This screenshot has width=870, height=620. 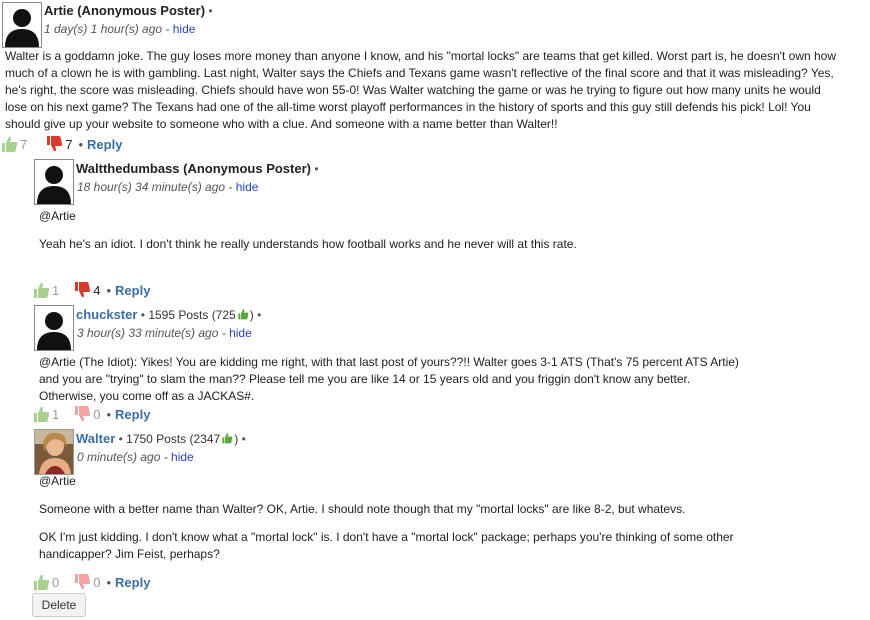 I want to click on timestamp: 0 minute(s) ago - hide, so click(x=135, y=457).